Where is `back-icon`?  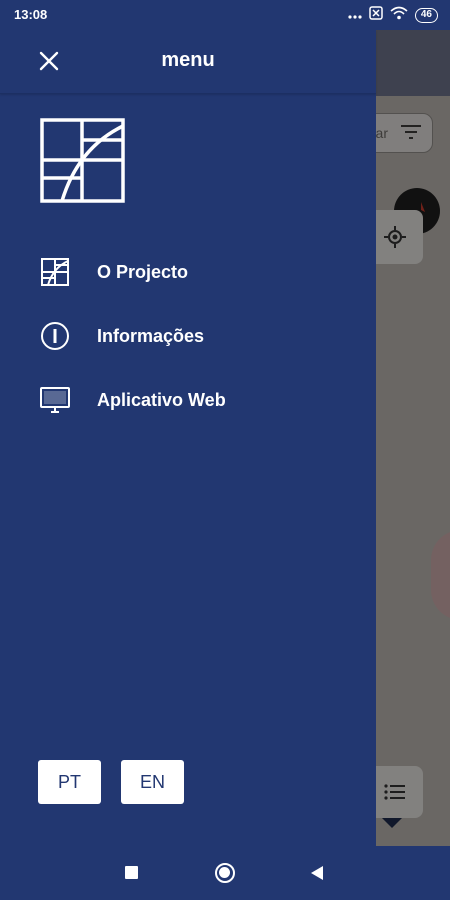
back-icon is located at coordinates (317, 873).